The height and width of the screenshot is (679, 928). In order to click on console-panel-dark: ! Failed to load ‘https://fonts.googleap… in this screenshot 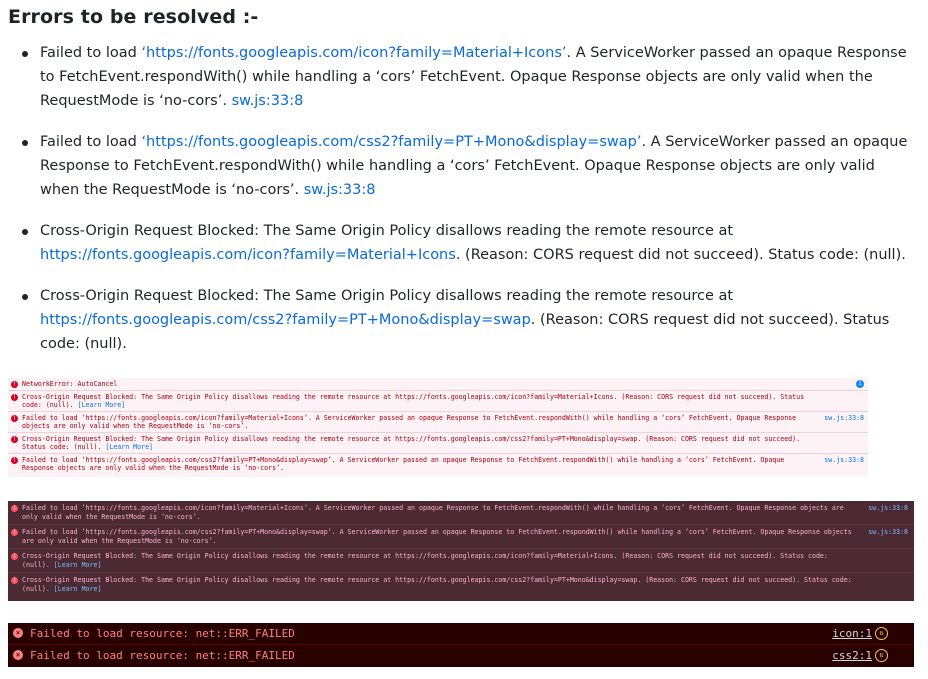, I will do `click(461, 551)`.